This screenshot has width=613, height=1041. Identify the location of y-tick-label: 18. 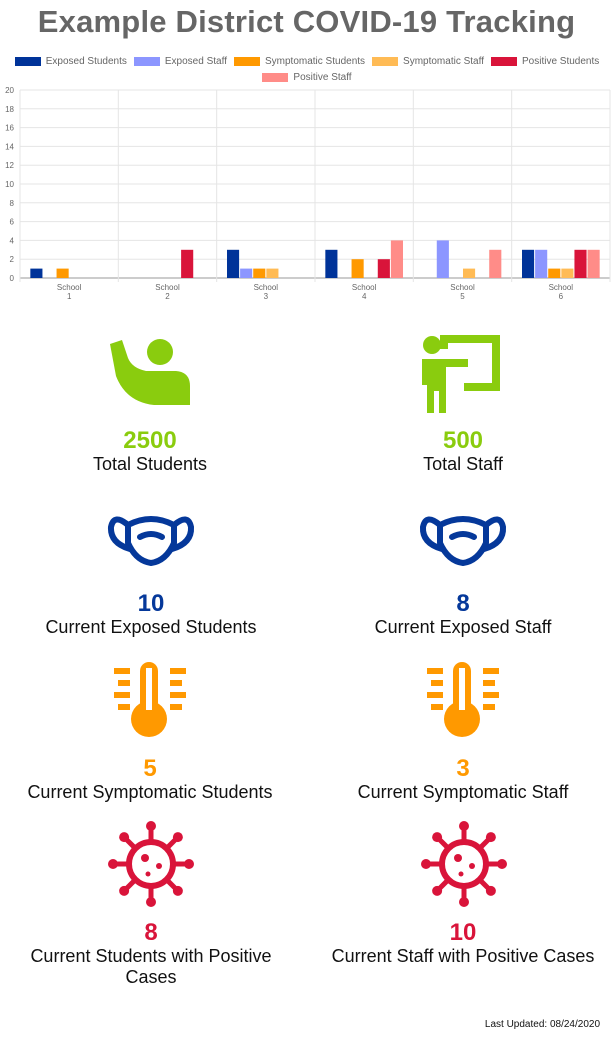
(9, 109).